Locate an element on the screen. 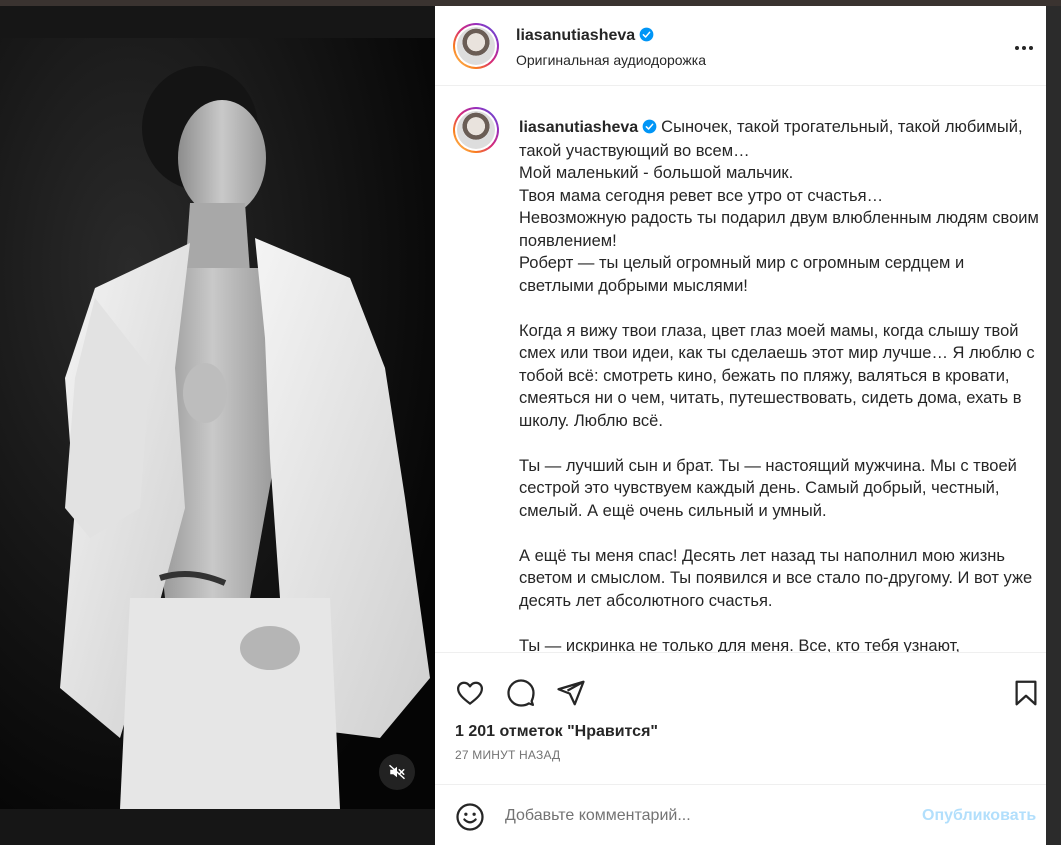  media-letterbox-bottom is located at coordinates (217, 827).